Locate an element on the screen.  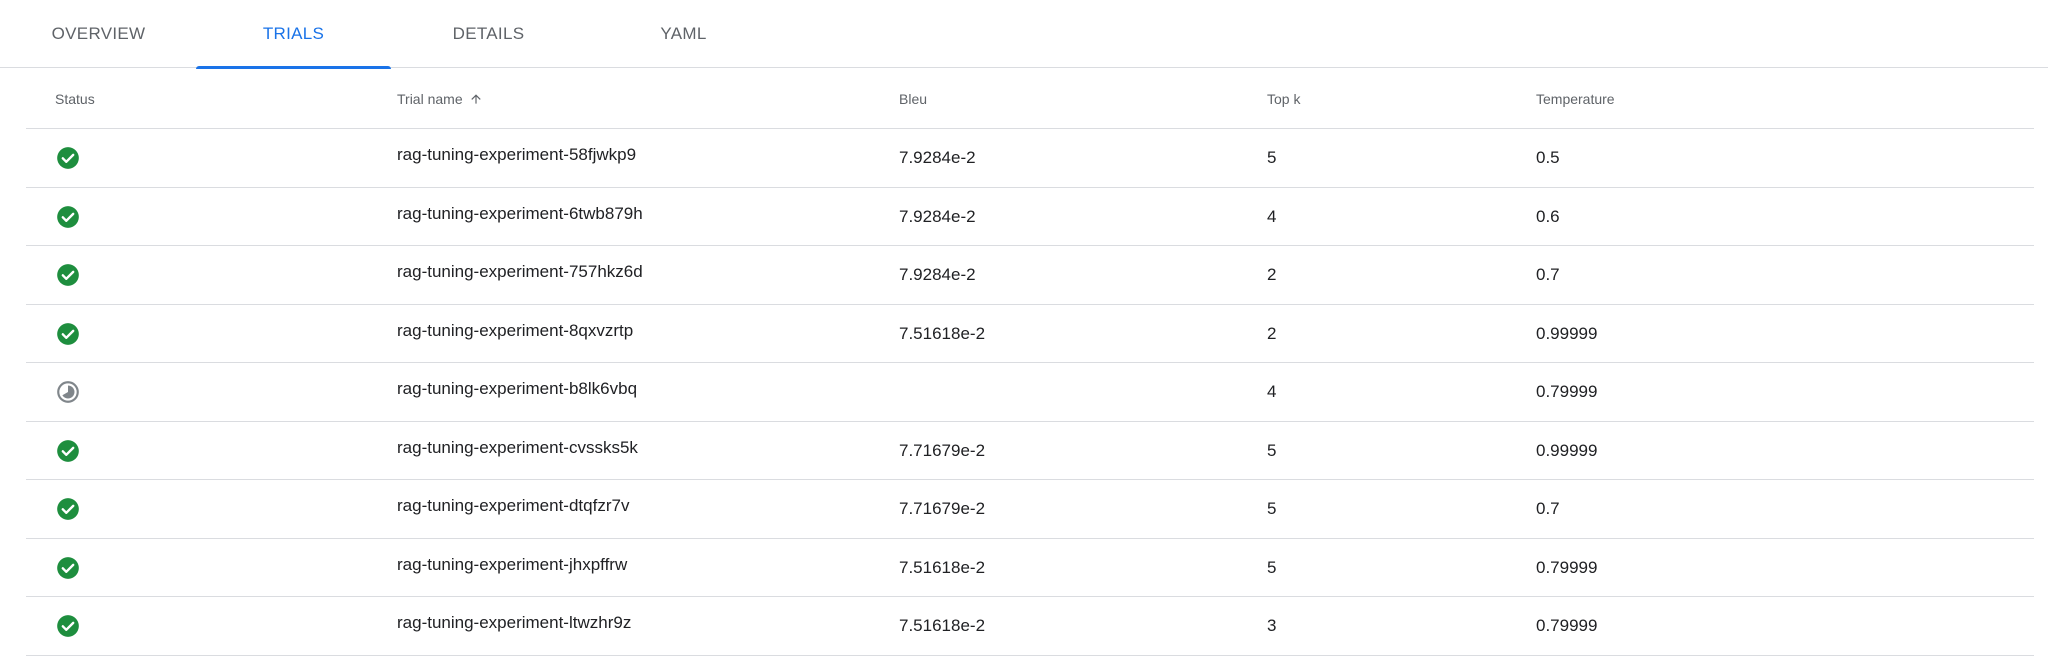
tab-bar: OVERVIEW TRIALS DETAILS YAML is located at coordinates (1024, 34).